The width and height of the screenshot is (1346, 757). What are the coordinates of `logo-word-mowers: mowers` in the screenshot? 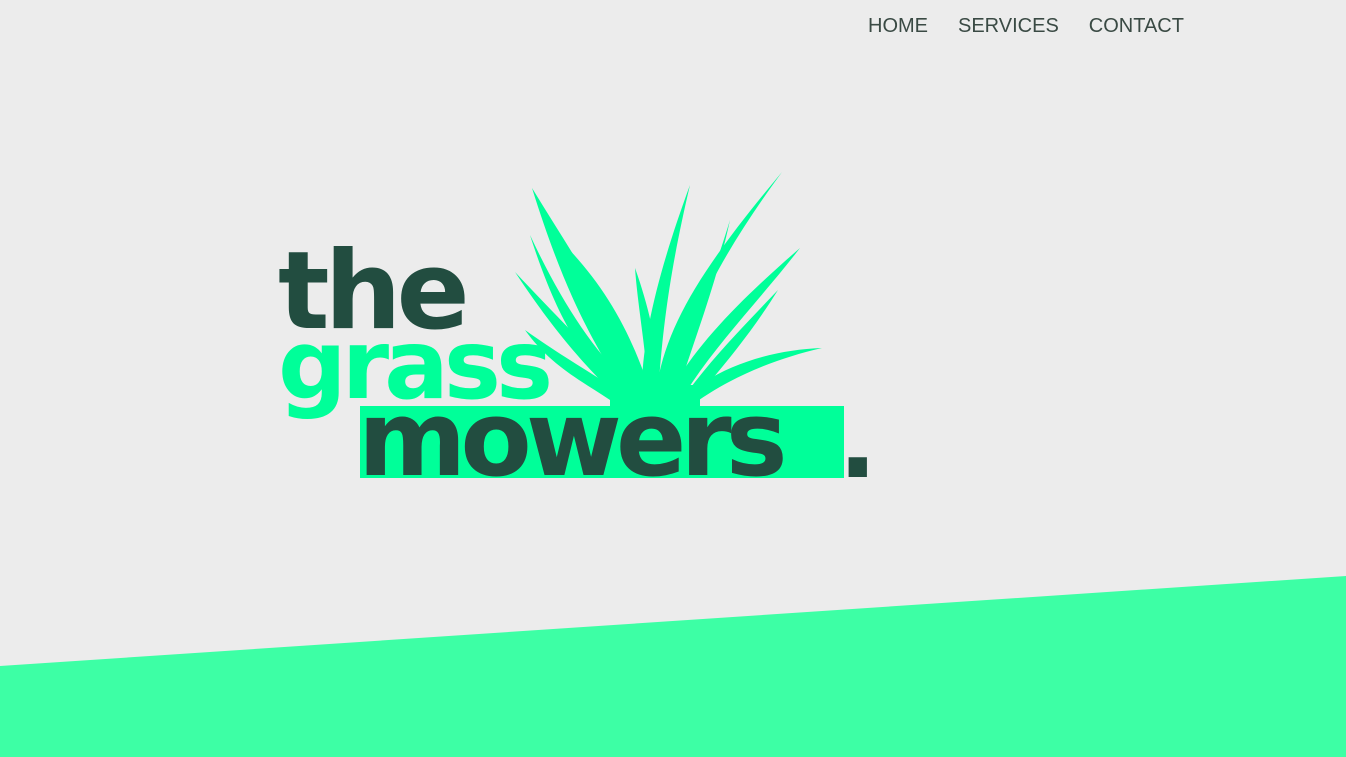 It's located at (570, 439).